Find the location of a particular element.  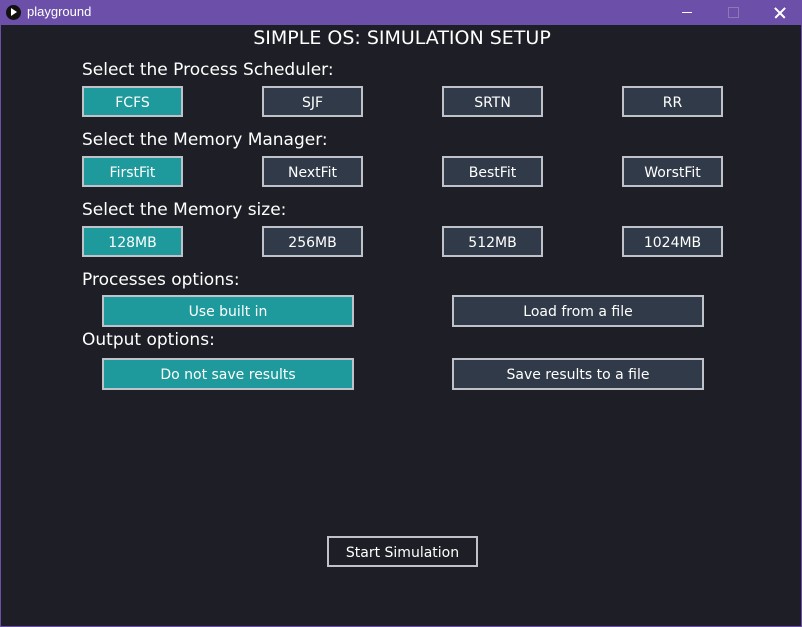

maximize-icon is located at coordinates (733, 12).